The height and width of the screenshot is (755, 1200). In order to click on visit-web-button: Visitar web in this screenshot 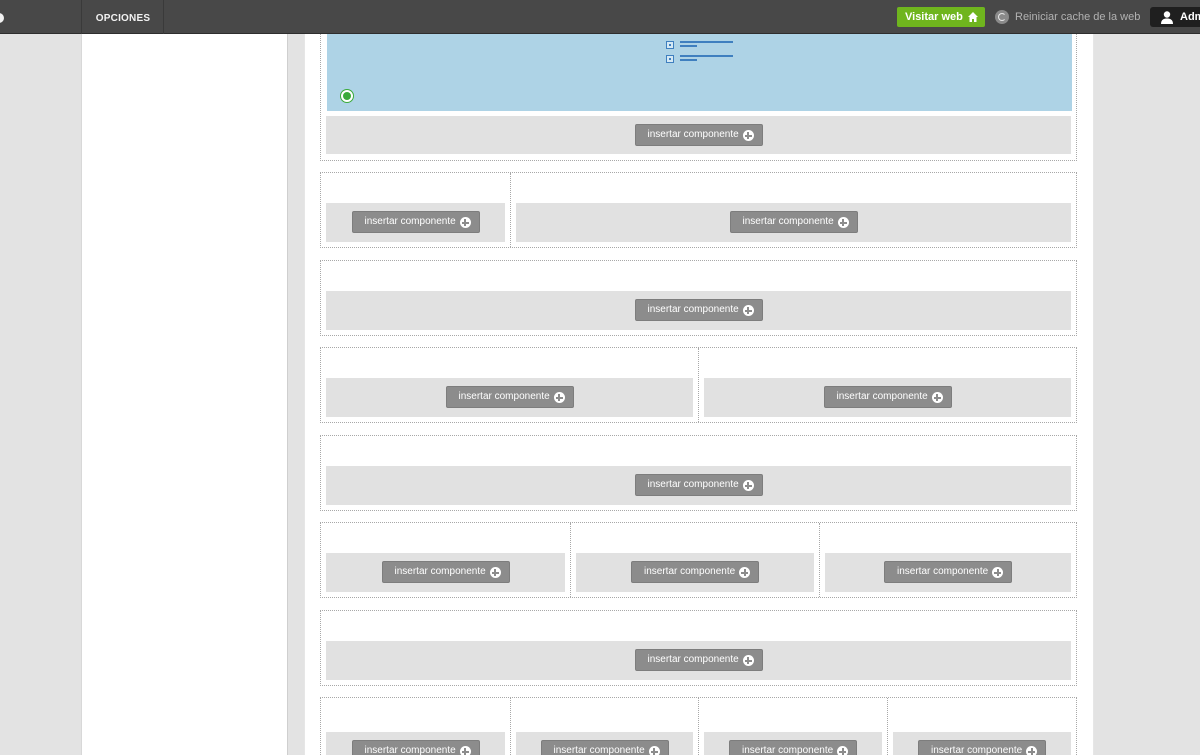, I will do `click(941, 17)`.